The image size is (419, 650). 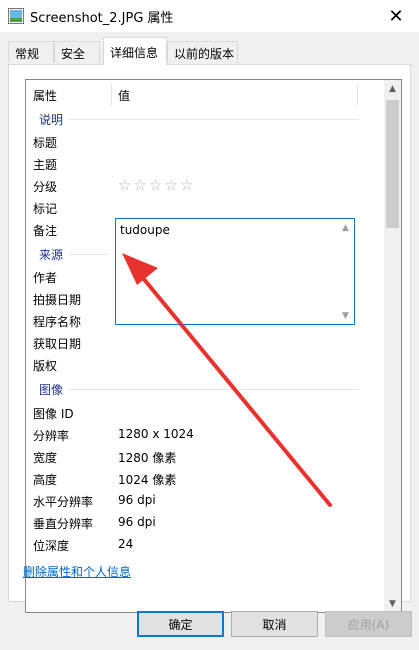 What do you see at coordinates (156, 434) in the screenshot?
I see `row-value-dimensions: 1280 x 1024` at bounding box center [156, 434].